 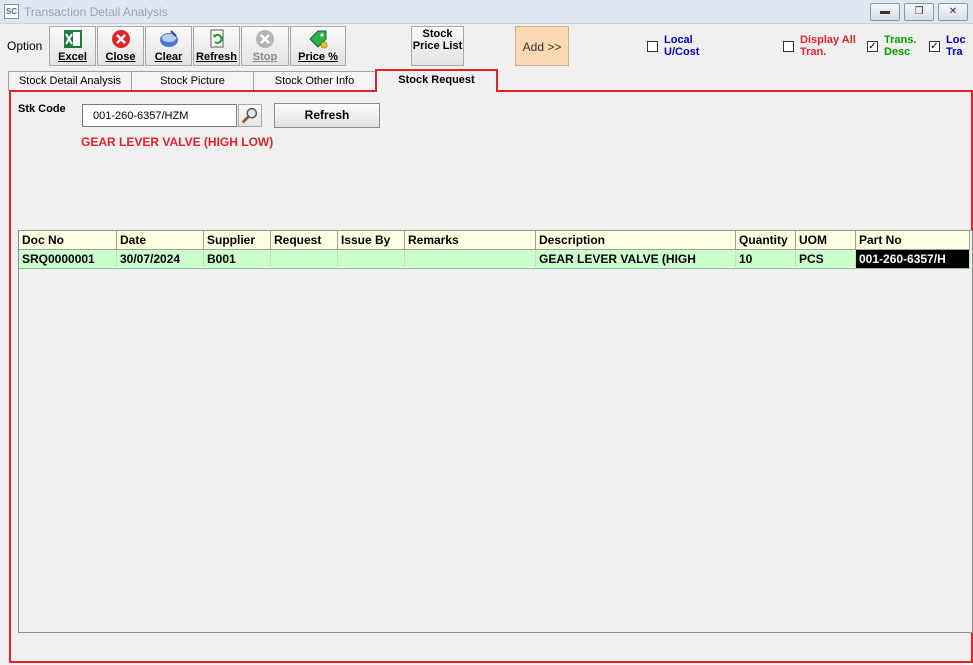 I want to click on tab-stock-request: Stock Request, so click(x=436, y=80).